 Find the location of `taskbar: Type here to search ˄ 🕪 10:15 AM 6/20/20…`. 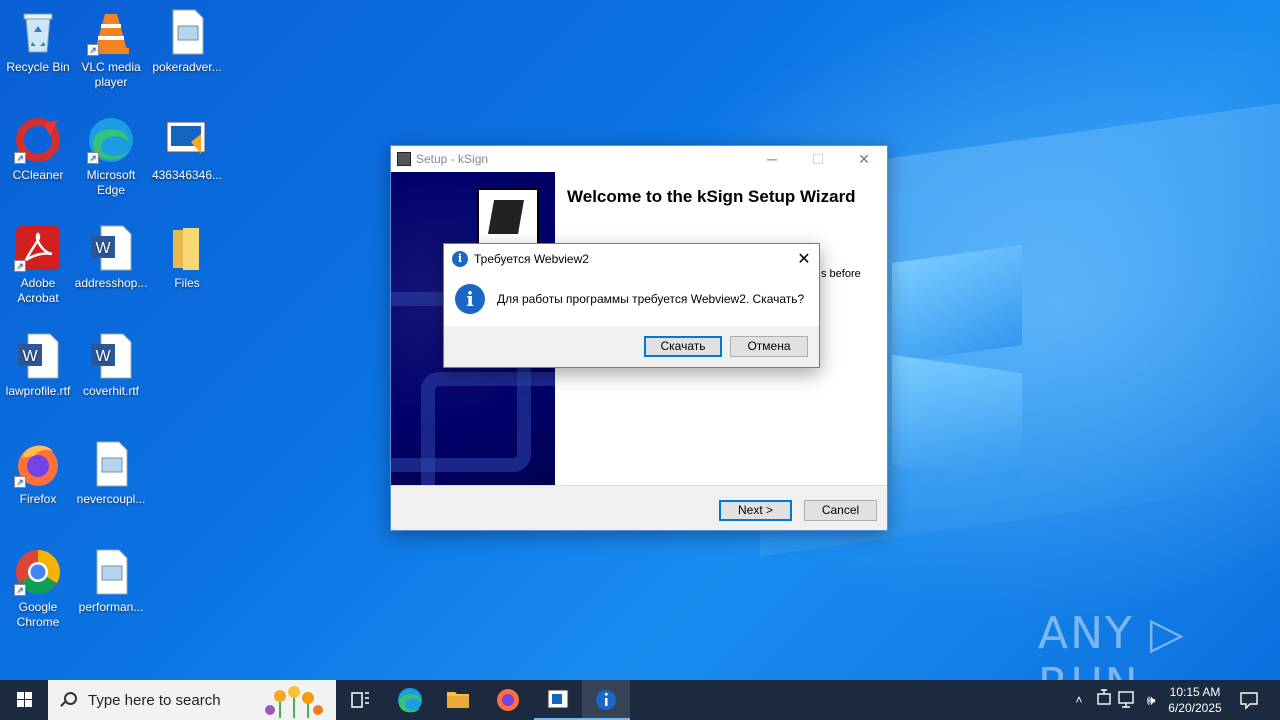

taskbar: Type here to search ˄ 🕪 10:15 AM 6/20/20… is located at coordinates (640, 700).